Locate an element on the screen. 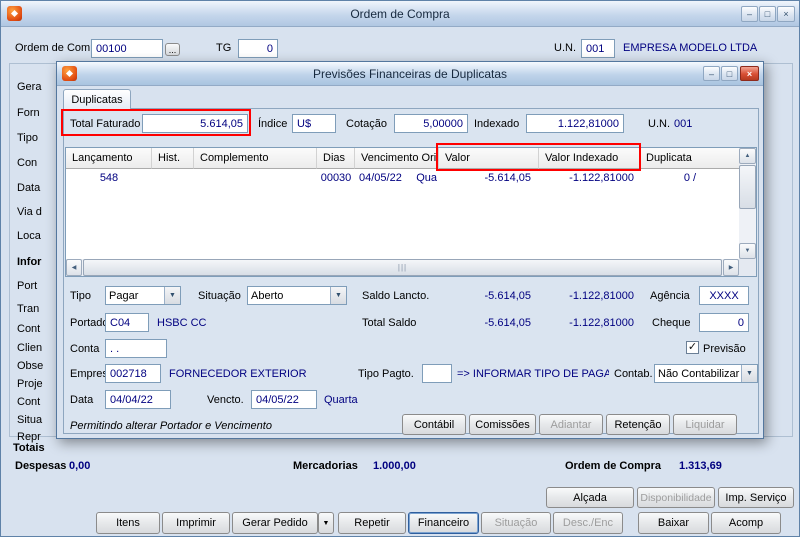  financeiro-button: Financeiro is located at coordinates (443, 523).